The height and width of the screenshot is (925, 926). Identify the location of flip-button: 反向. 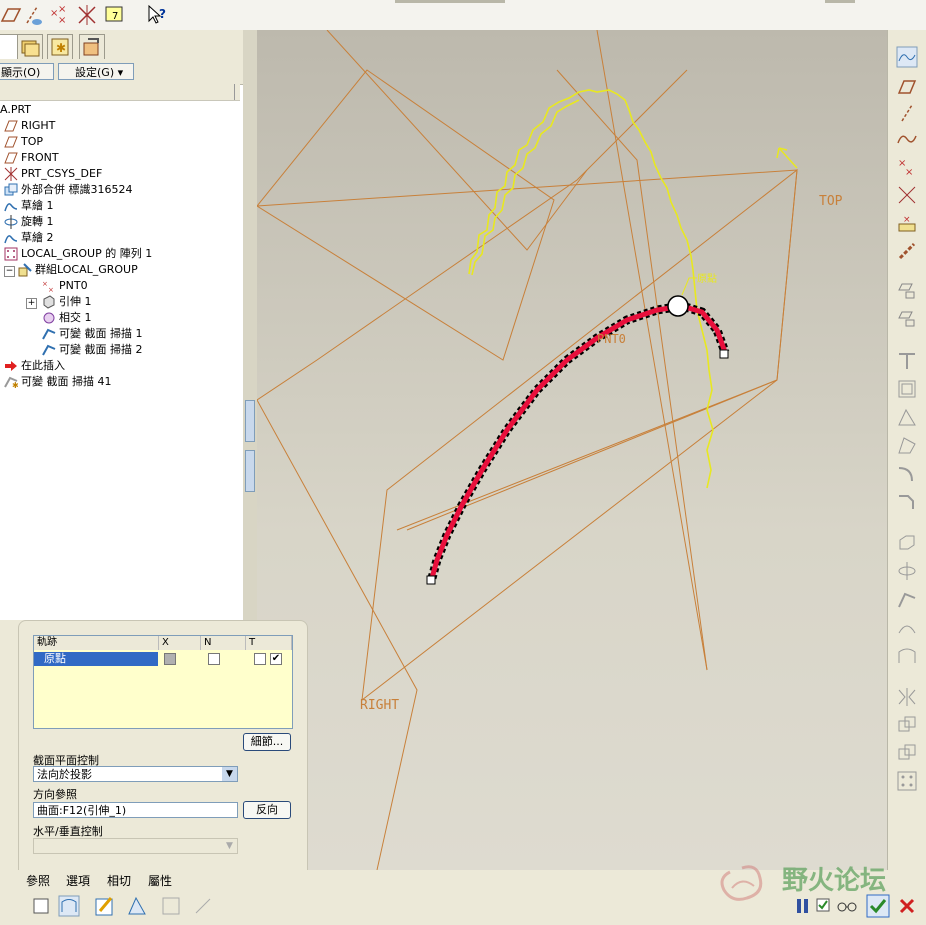
(267, 810).